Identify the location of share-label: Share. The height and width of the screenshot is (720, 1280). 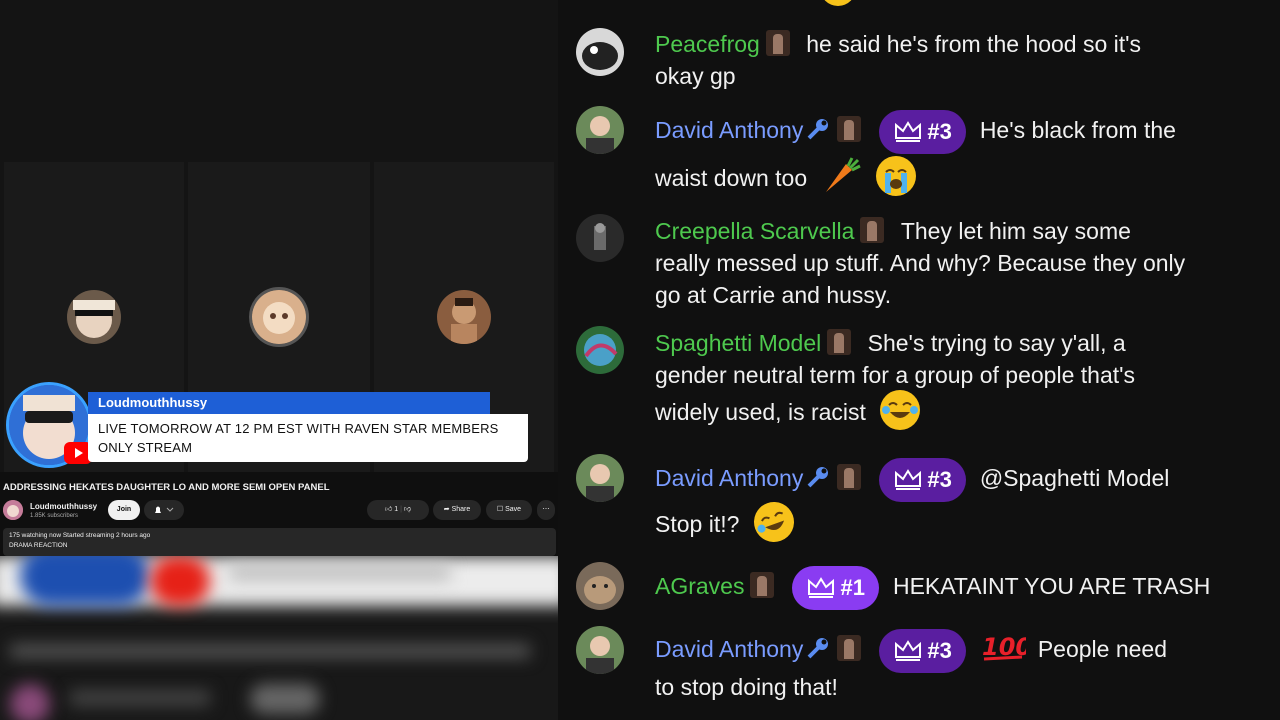
(461, 509).